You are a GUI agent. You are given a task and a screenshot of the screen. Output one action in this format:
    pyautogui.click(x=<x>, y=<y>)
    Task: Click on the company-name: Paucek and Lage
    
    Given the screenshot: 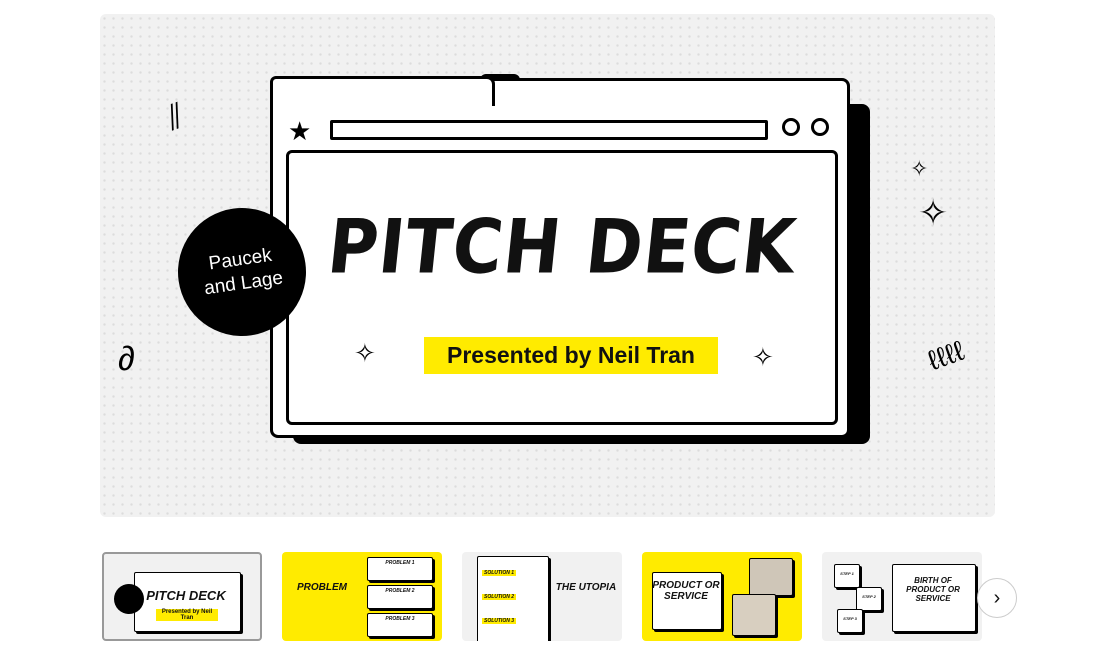 What is the action you would take?
    pyautogui.click(x=243, y=272)
    